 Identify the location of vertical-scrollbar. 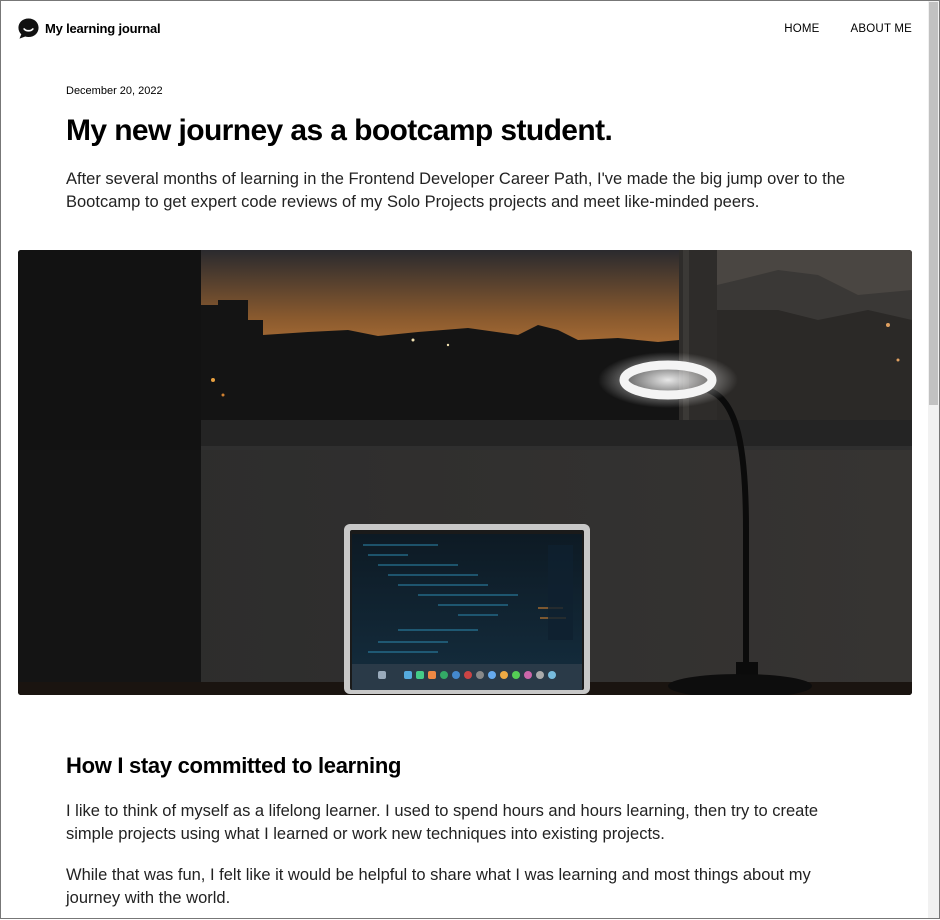
(933, 459).